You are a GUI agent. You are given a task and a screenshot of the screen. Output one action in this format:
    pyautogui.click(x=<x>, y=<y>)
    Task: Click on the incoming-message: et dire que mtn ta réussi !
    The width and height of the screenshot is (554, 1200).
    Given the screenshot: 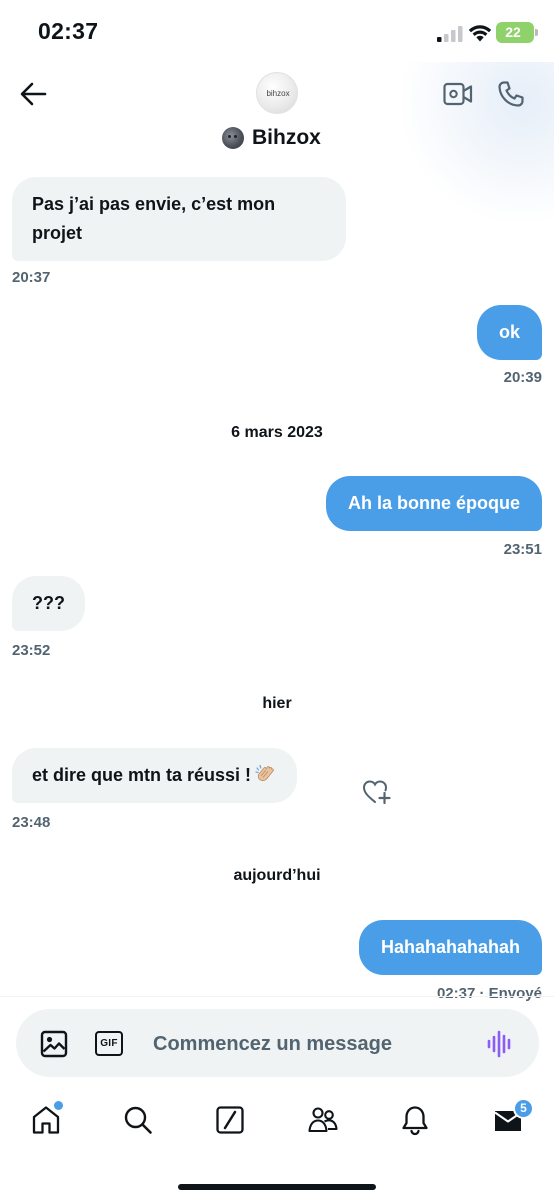 What is the action you would take?
    pyautogui.click(x=155, y=775)
    